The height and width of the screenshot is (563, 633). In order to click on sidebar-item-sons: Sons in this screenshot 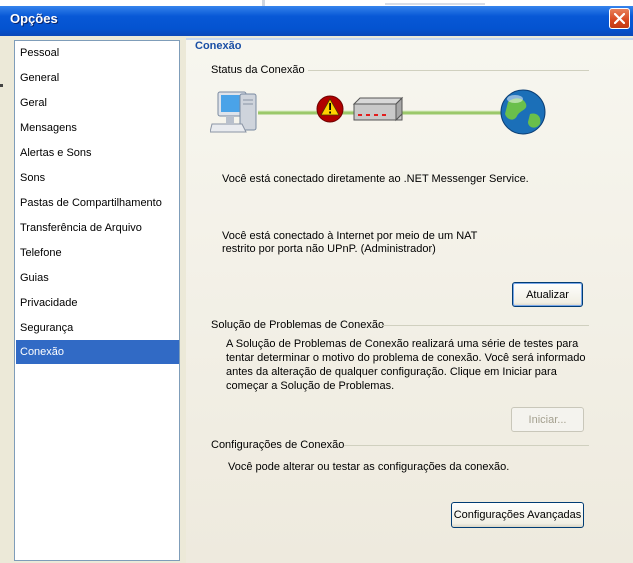, I will do `click(97, 178)`.